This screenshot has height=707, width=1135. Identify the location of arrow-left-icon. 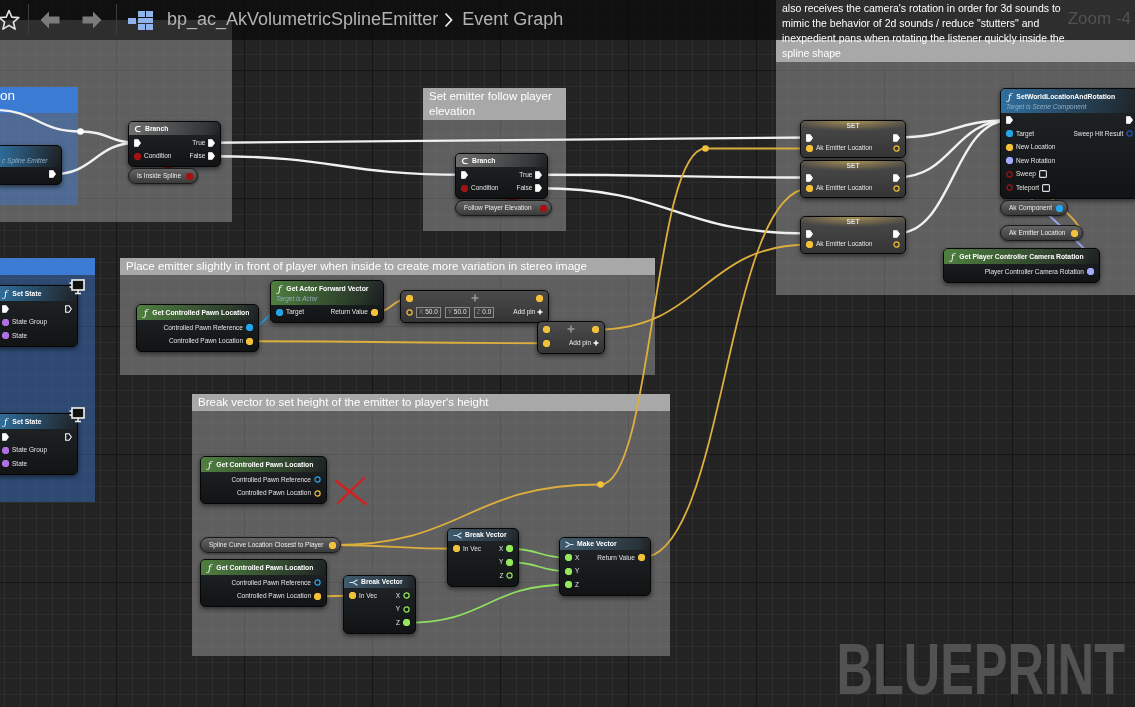
(50, 20).